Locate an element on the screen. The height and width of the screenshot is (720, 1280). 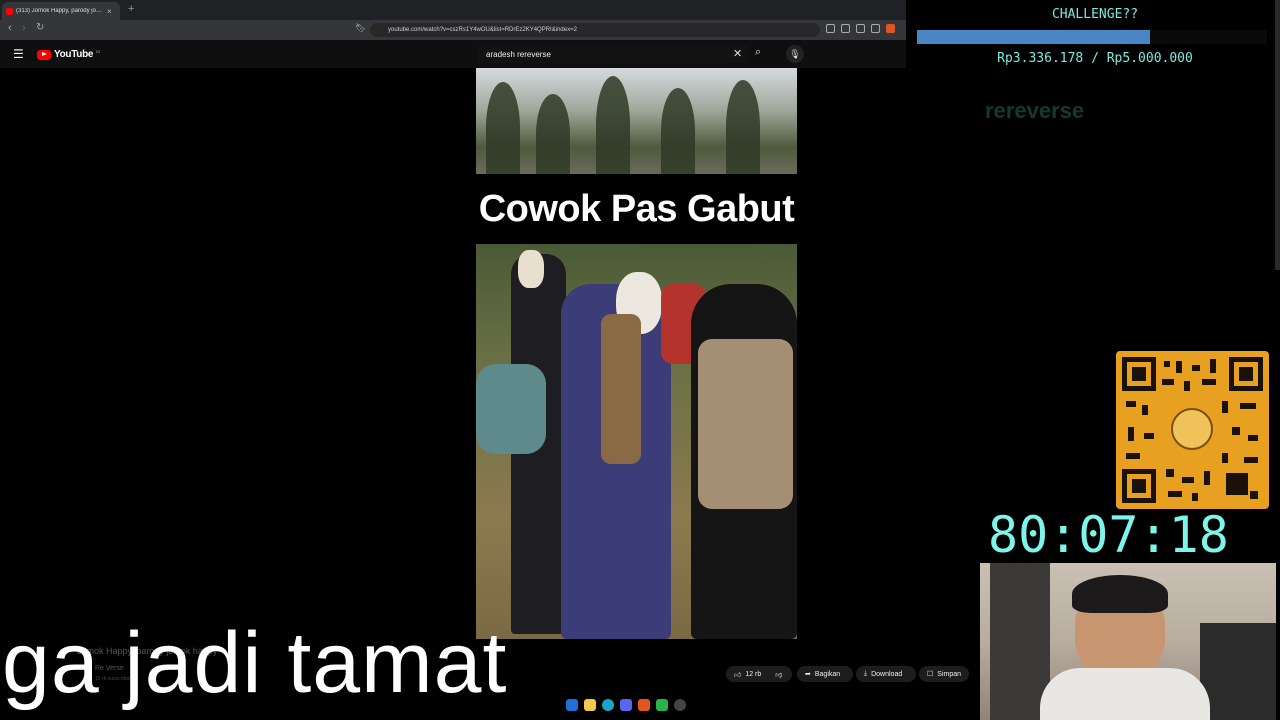
new-tab-button: + is located at coordinates (131, 9).